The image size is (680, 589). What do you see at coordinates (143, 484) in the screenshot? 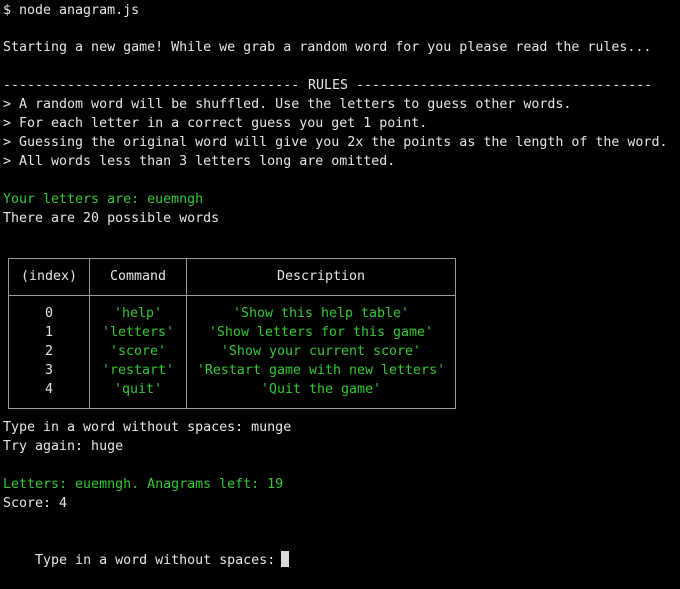
I see `status-line: Letters: euemngh. Anagrams left: 19` at bounding box center [143, 484].